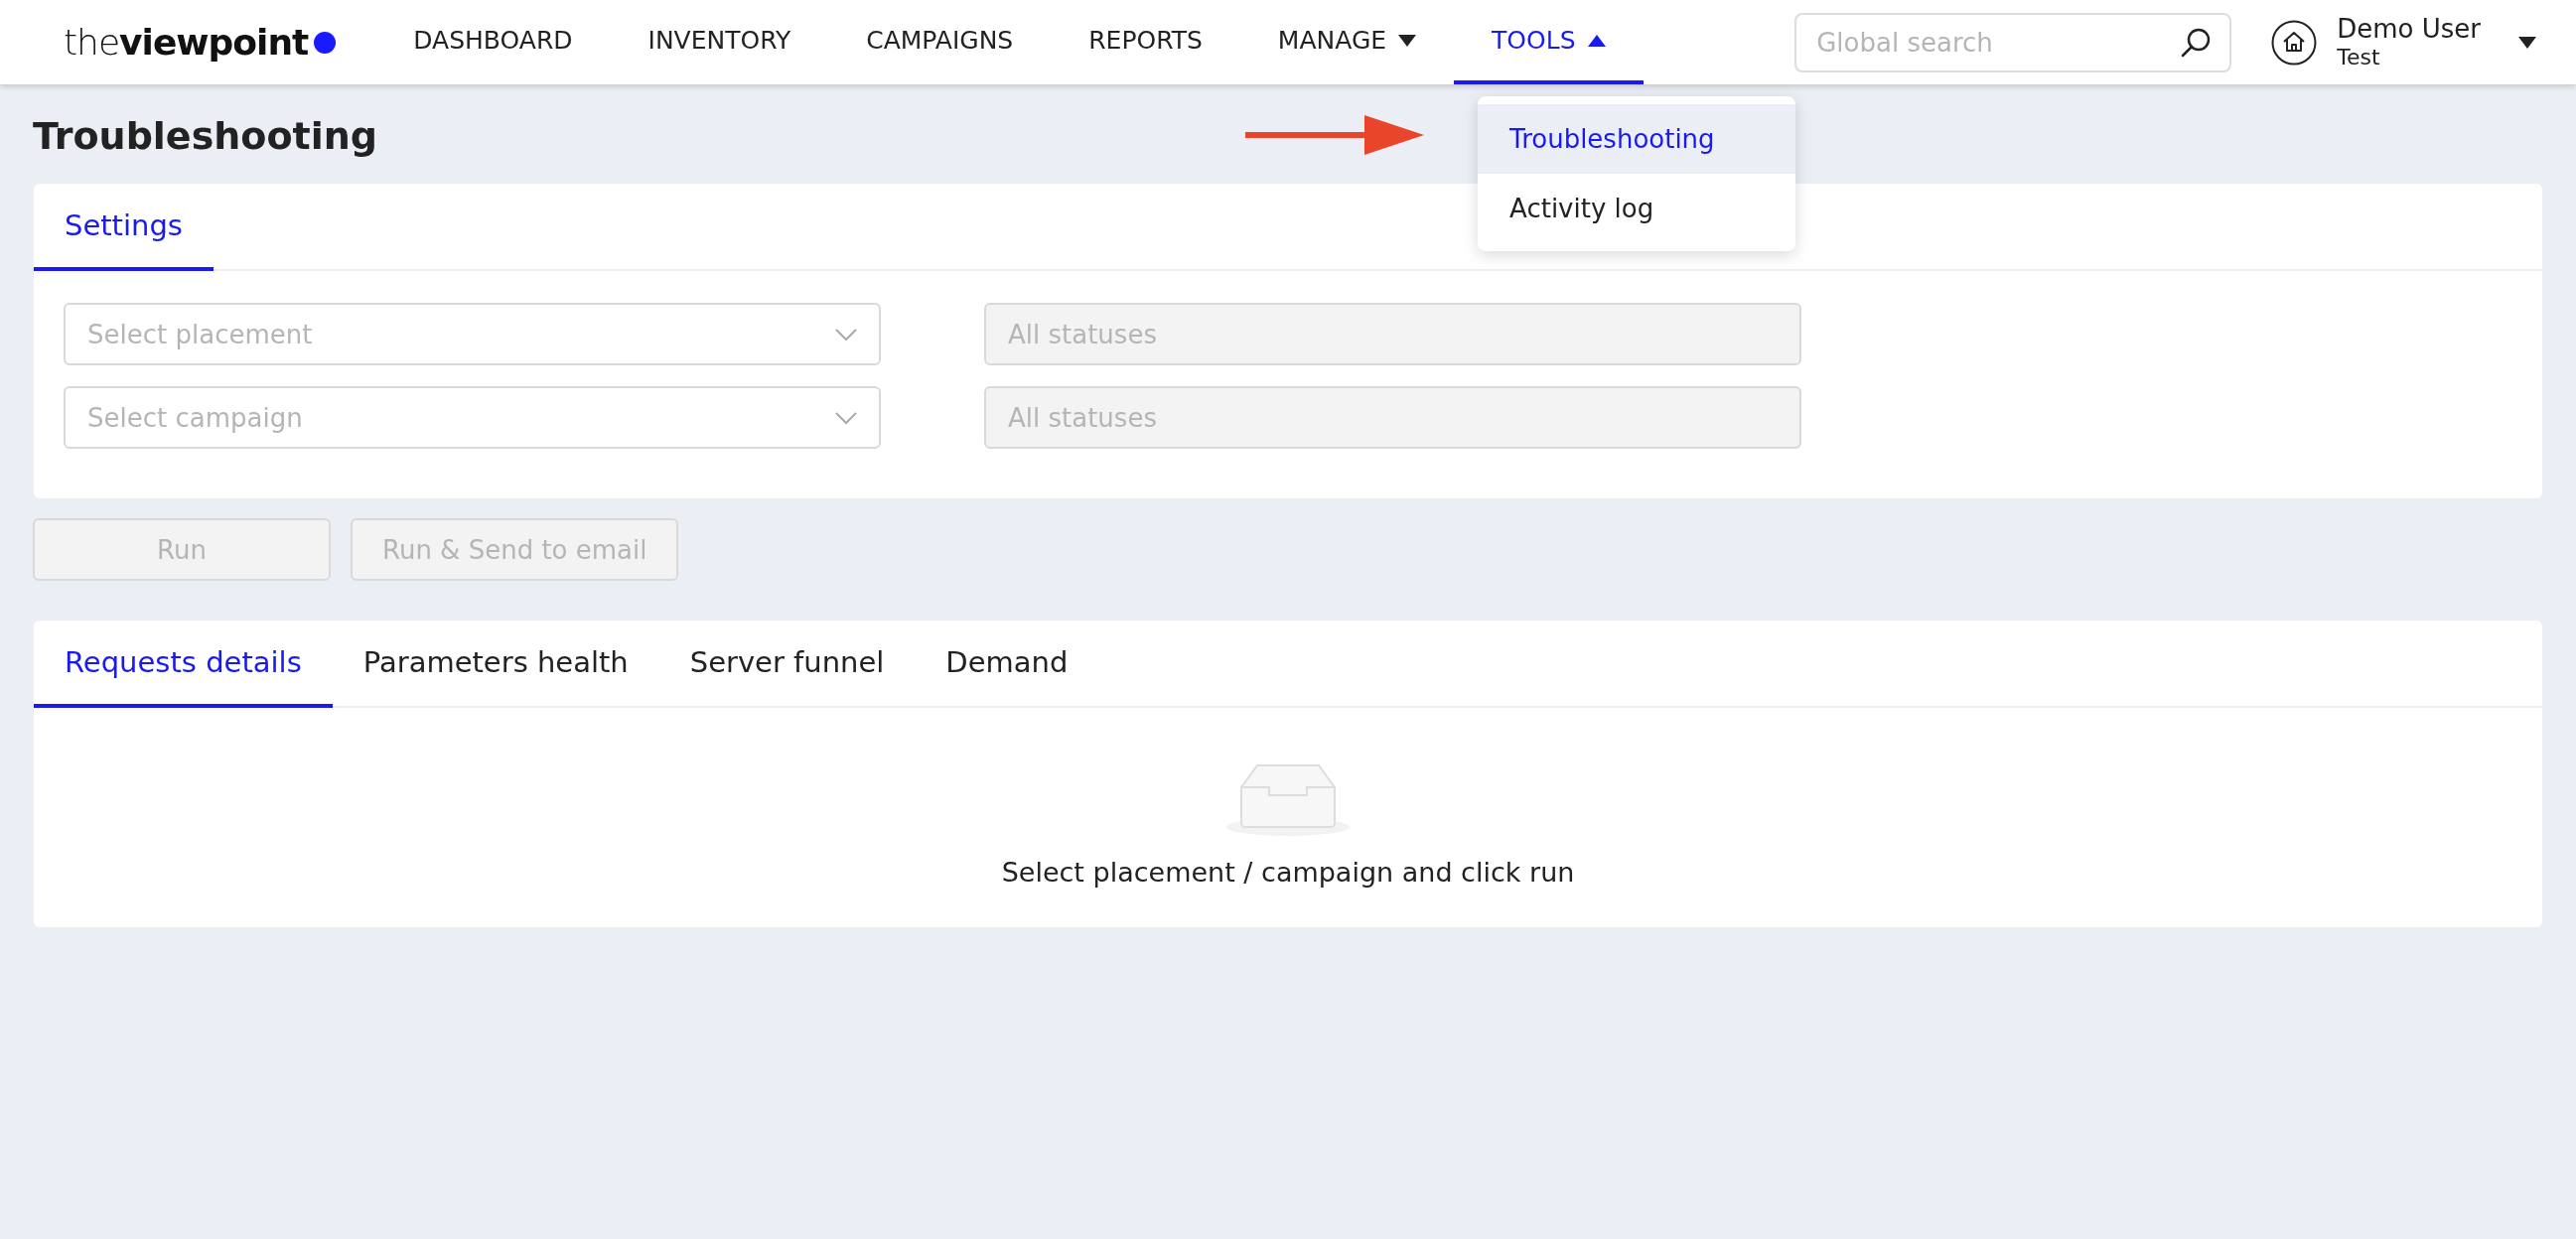  What do you see at coordinates (1637, 139) in the screenshot?
I see `menu-item: Troubleshooting` at bounding box center [1637, 139].